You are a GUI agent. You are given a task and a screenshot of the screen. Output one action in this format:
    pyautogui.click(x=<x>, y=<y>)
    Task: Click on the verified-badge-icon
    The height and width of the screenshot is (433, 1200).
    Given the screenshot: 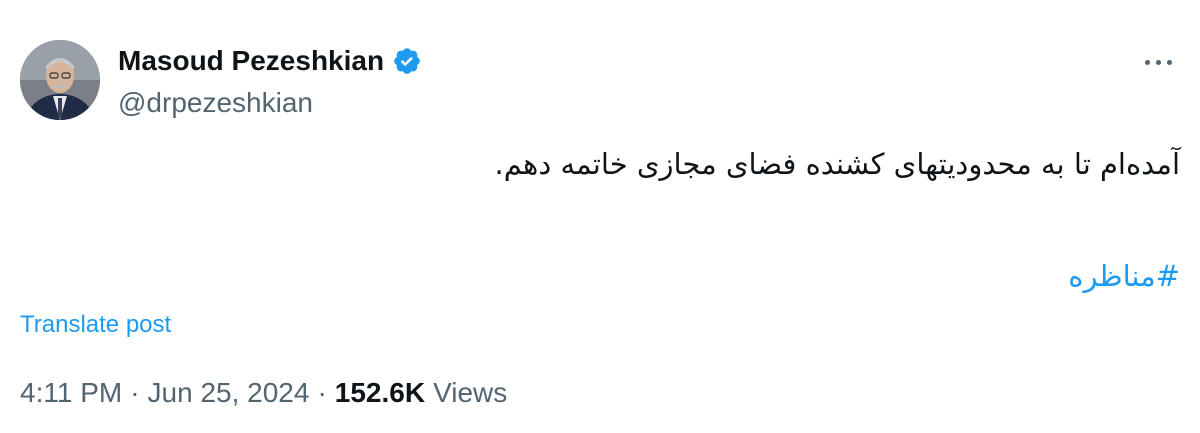 What is the action you would take?
    pyautogui.click(x=407, y=61)
    